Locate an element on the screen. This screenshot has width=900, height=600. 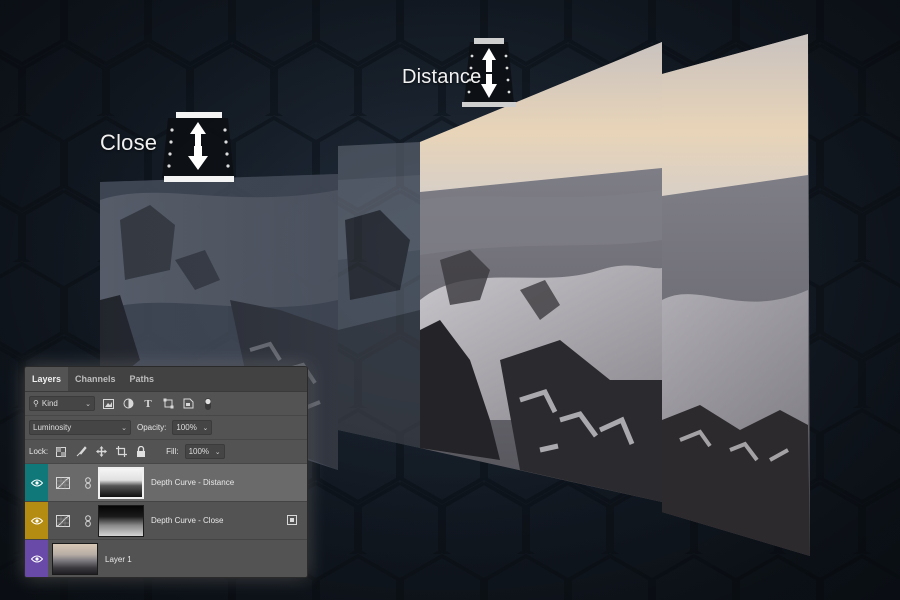
adjustment-filter-icon is located at coordinates (128, 404).